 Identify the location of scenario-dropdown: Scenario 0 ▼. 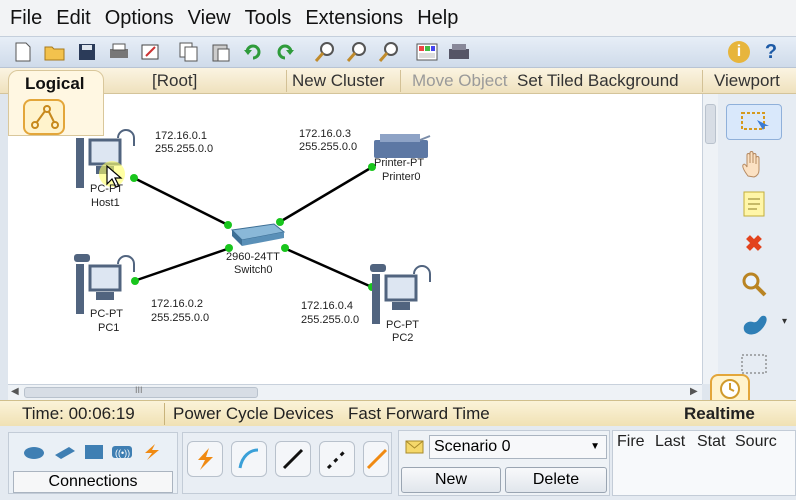
(518, 447).